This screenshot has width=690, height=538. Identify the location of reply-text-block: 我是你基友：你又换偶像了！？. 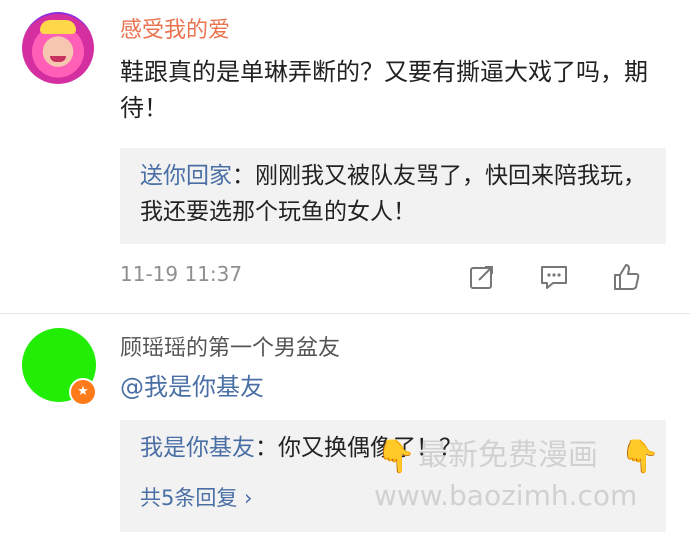
(395, 448).